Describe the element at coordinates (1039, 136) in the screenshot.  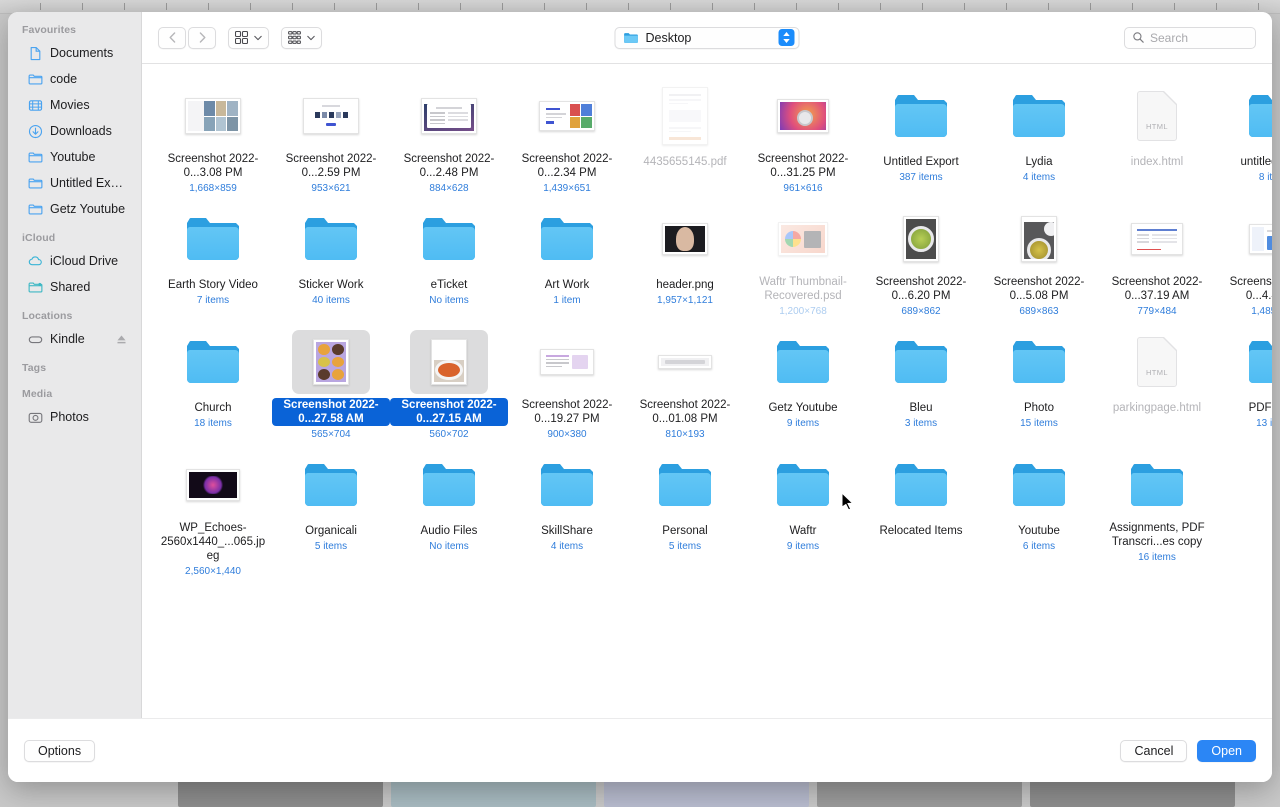
I see `file-item: Lydia 4 items` at that location.